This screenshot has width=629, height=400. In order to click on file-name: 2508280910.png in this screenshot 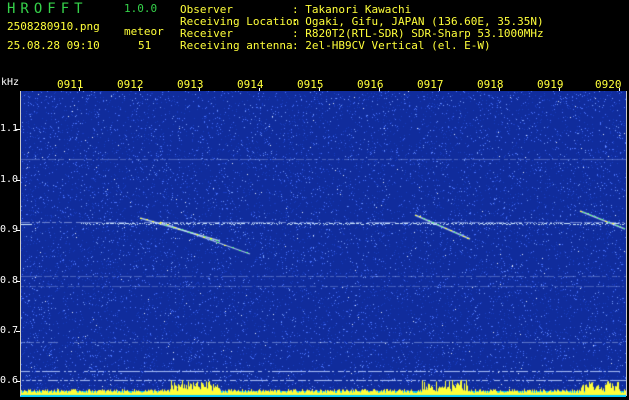, I will do `click(53, 26)`.